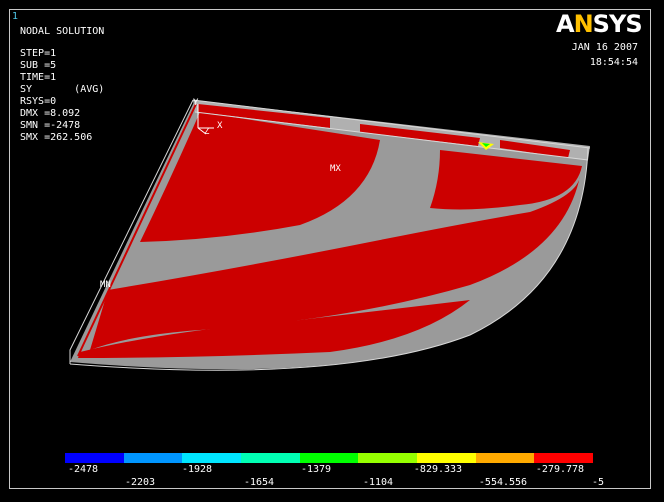  I want to click on legend-tick-label: -829.333, so click(438, 469).